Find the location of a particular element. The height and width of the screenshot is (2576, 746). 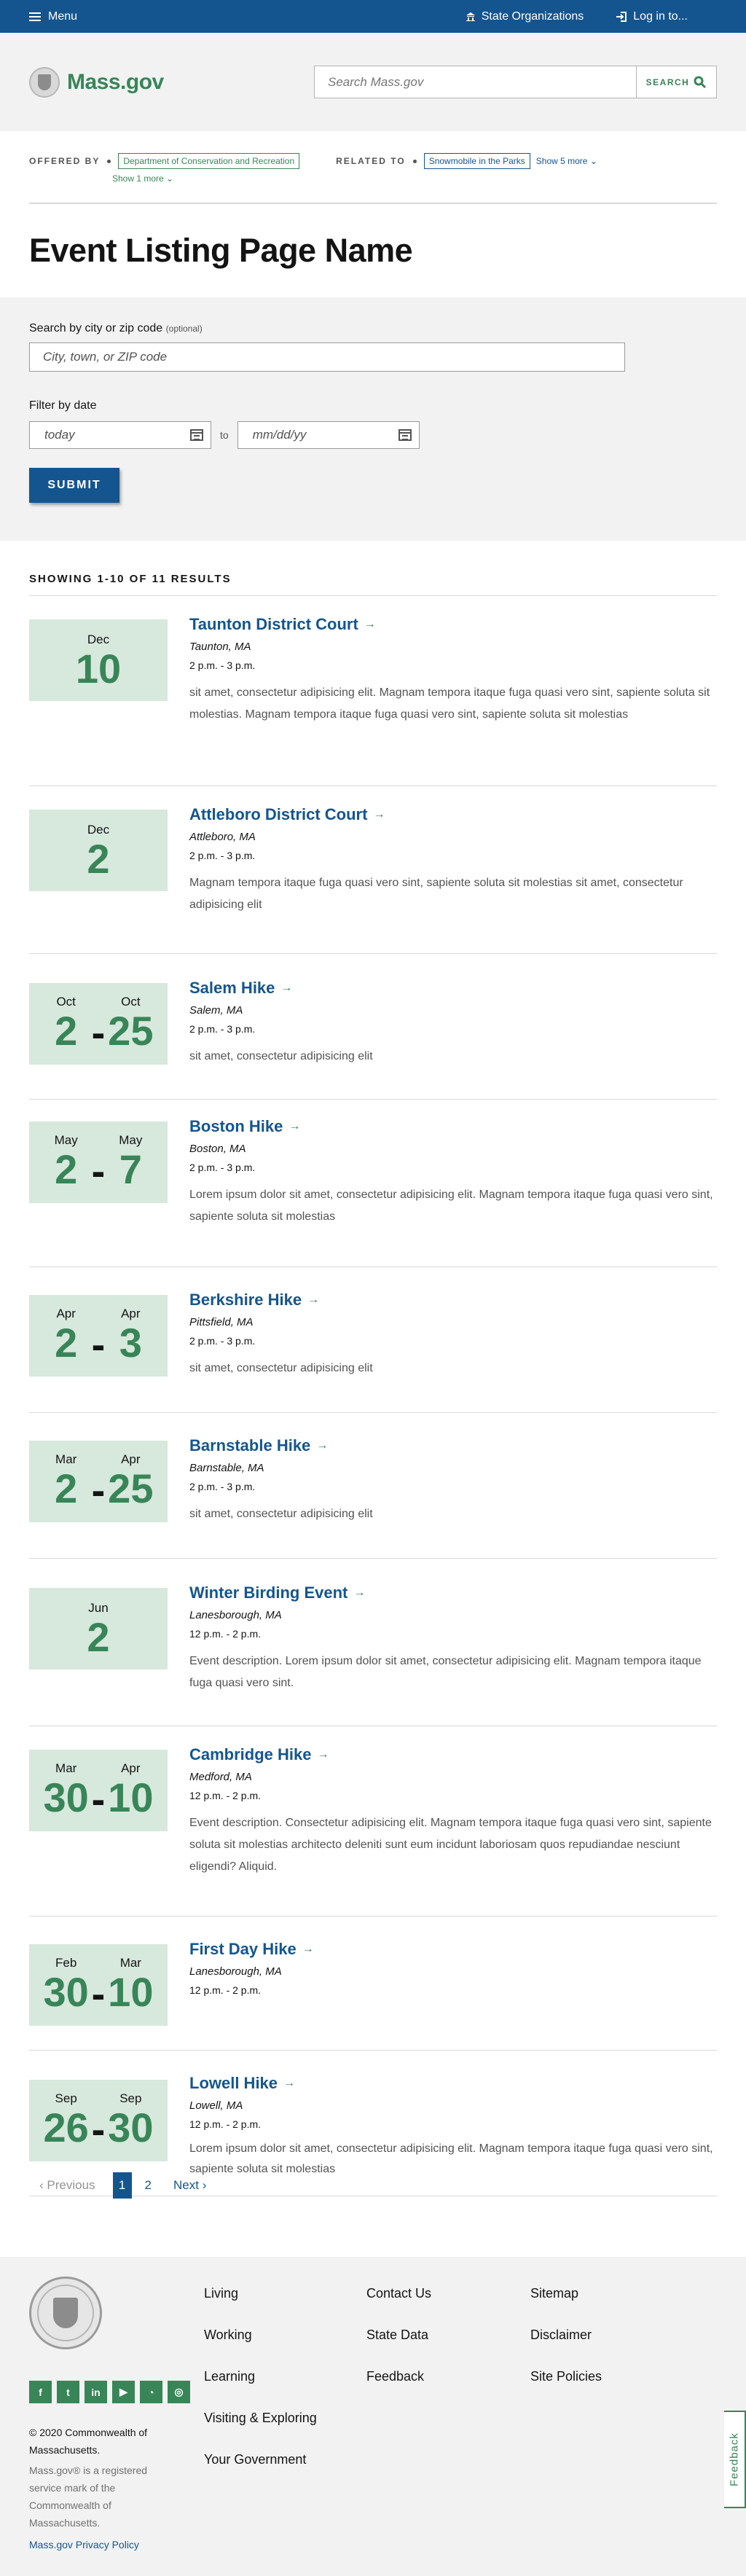

feedback-tab: Feedback is located at coordinates (735, 2459).